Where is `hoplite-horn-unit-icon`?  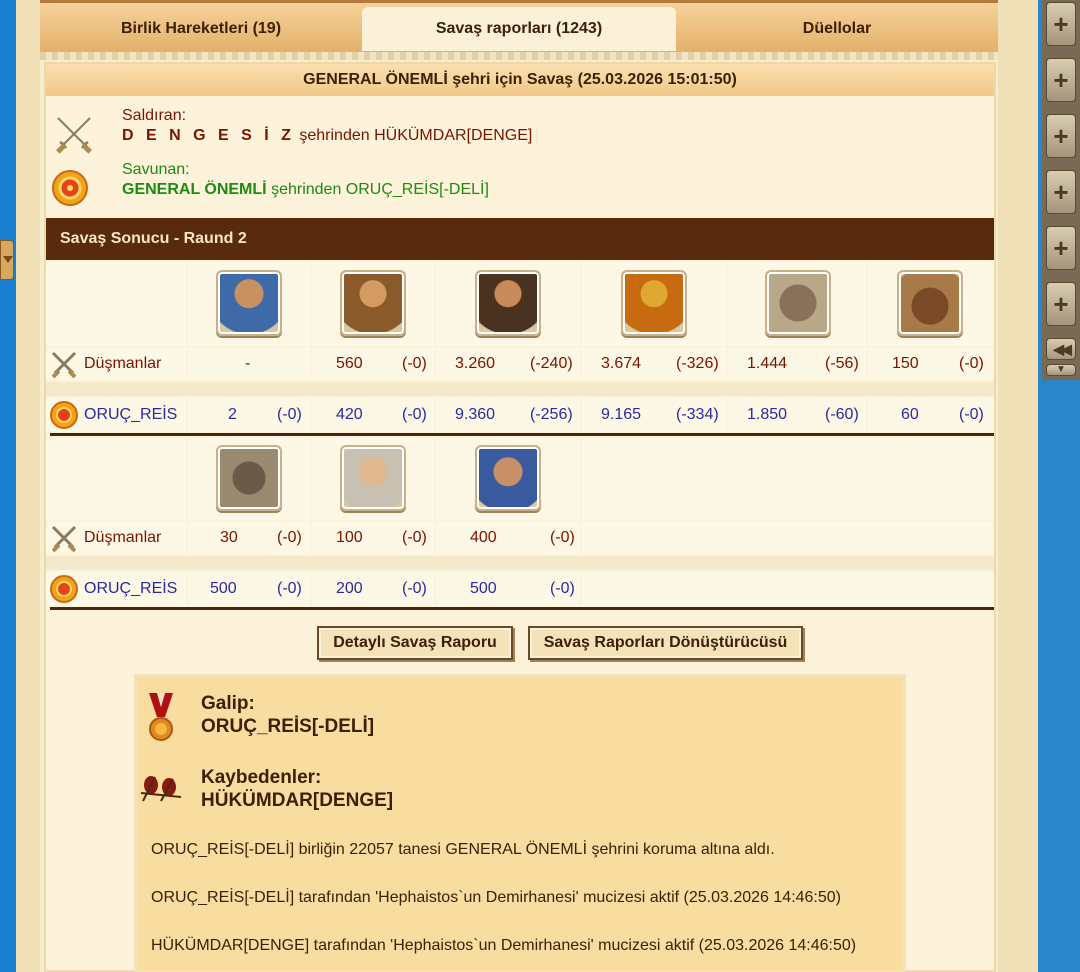 hoplite-horn-unit-icon is located at coordinates (373, 303).